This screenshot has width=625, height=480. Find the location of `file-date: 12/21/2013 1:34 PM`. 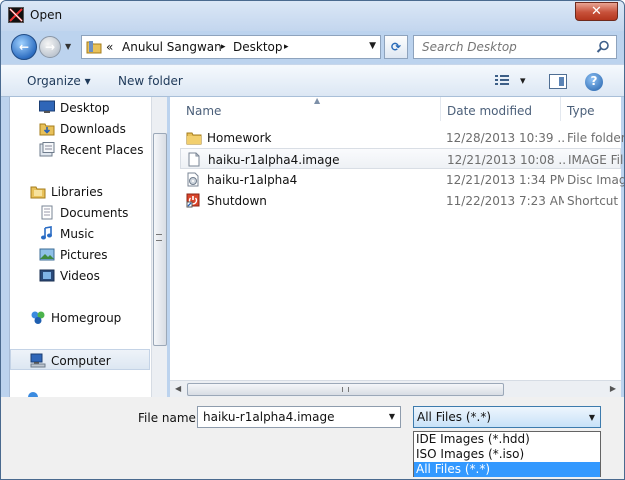

file-date: 12/21/2013 1:34 PM is located at coordinates (505, 180).